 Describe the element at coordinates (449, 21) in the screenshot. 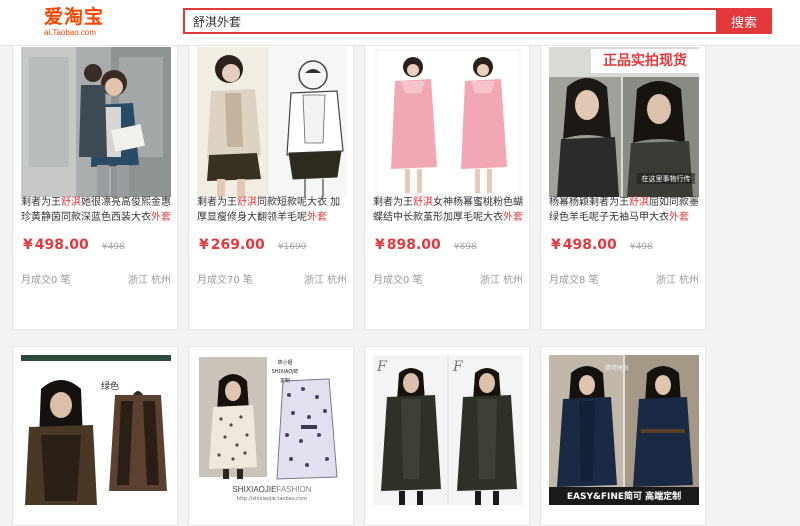

I see `search-input` at that location.